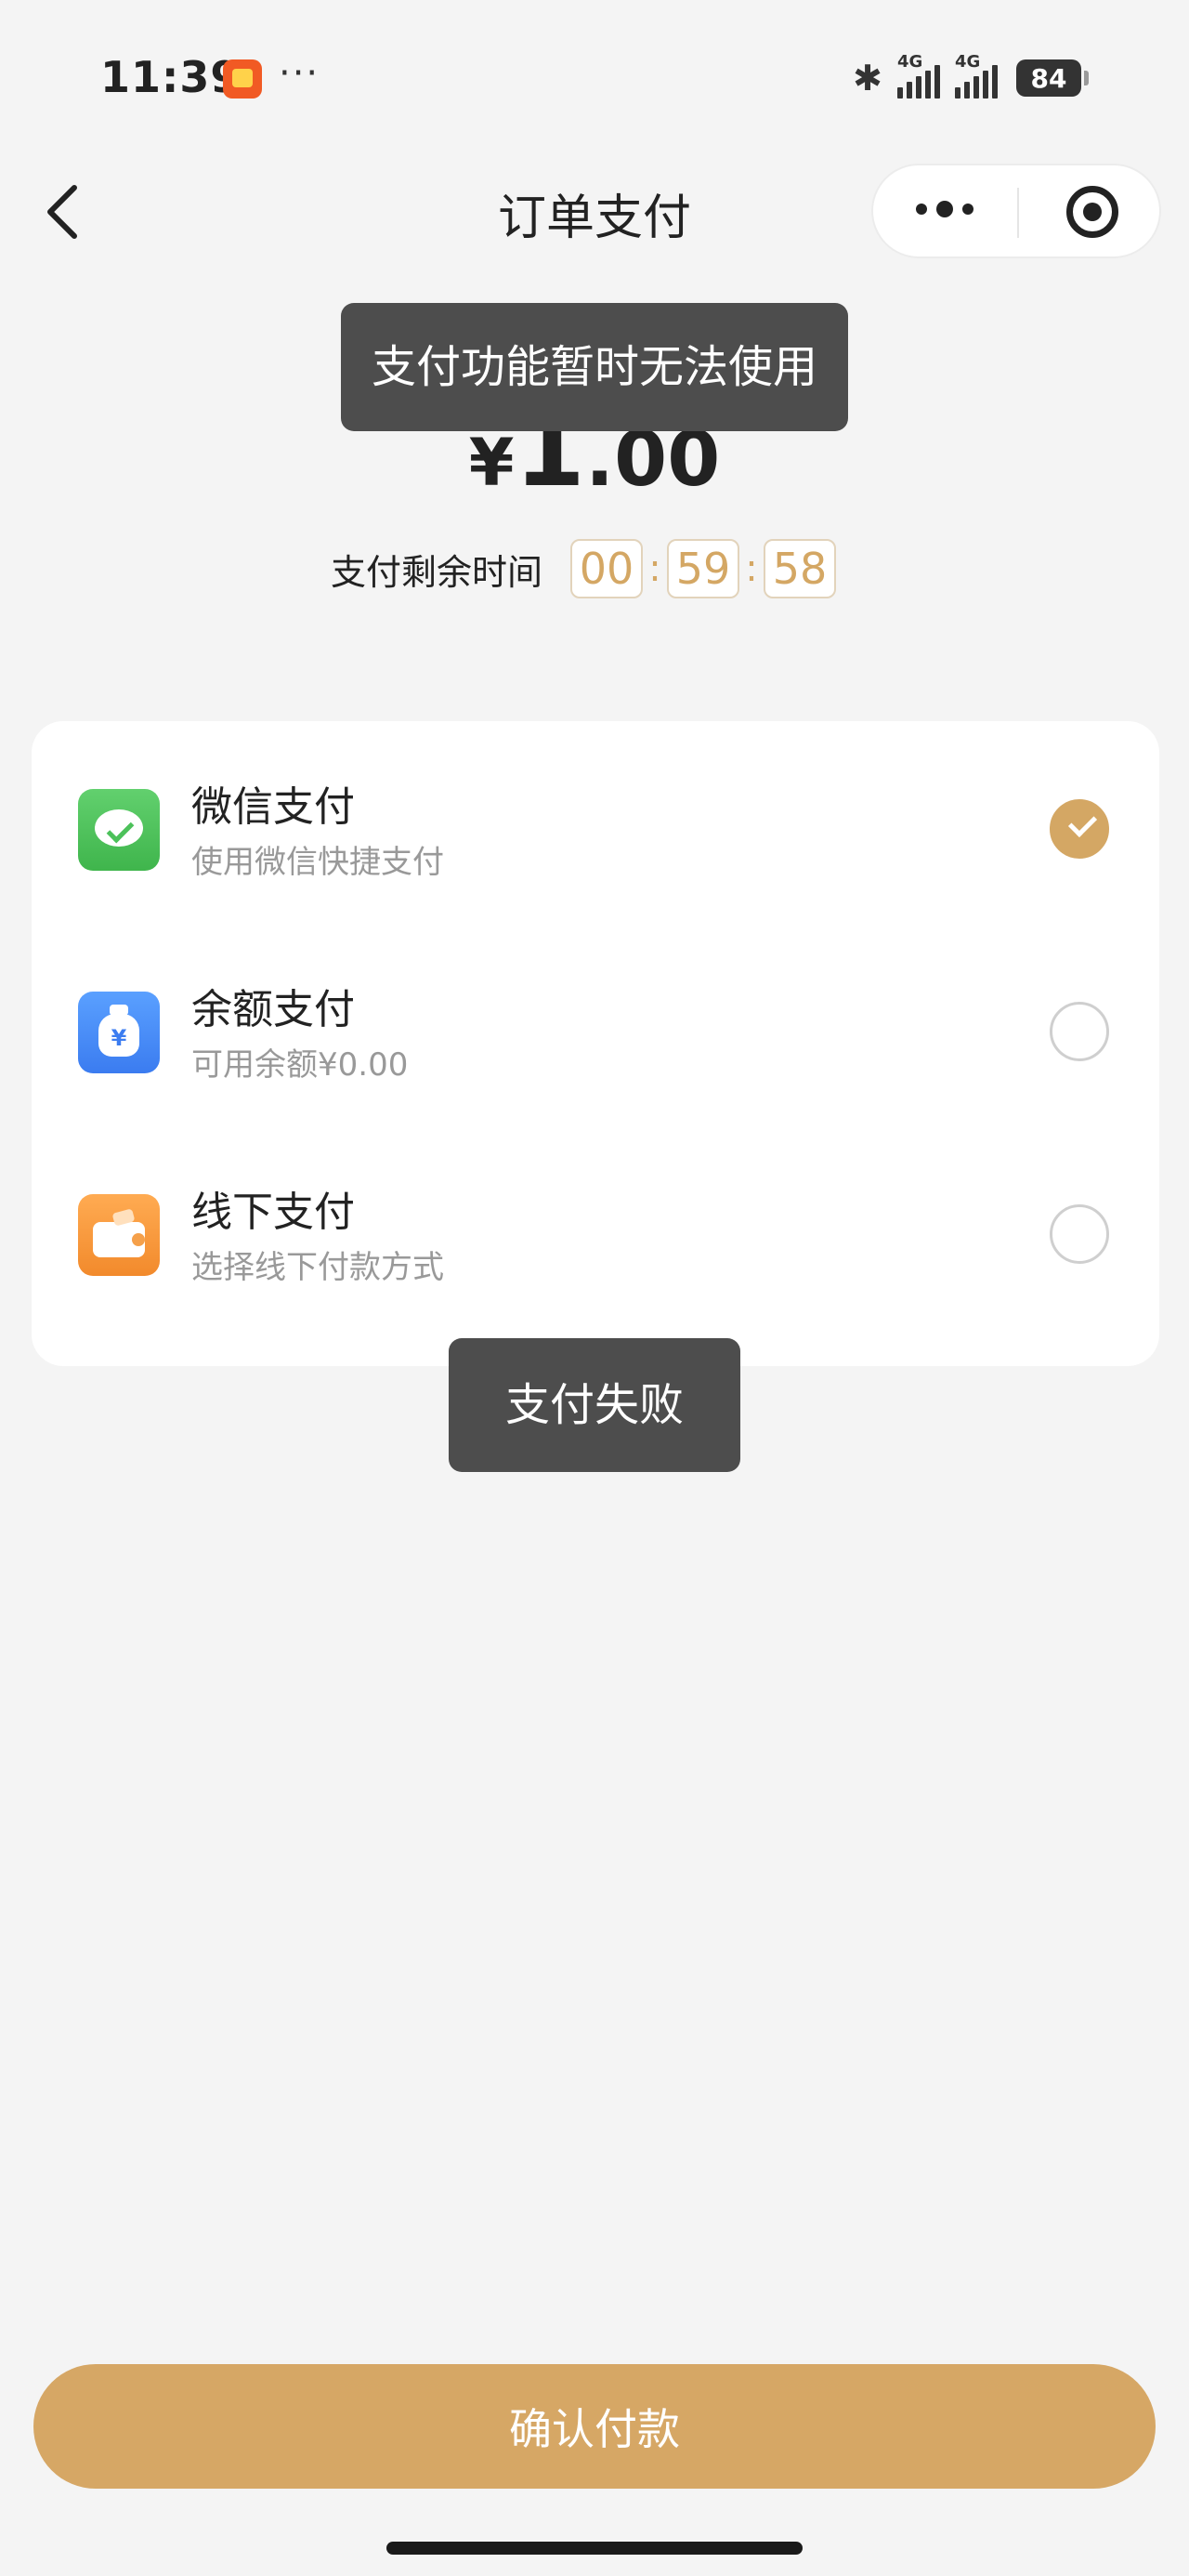 This screenshot has height=2576, width=1189. Describe the element at coordinates (119, 830) in the screenshot. I see `wechat-pay-icon` at that location.